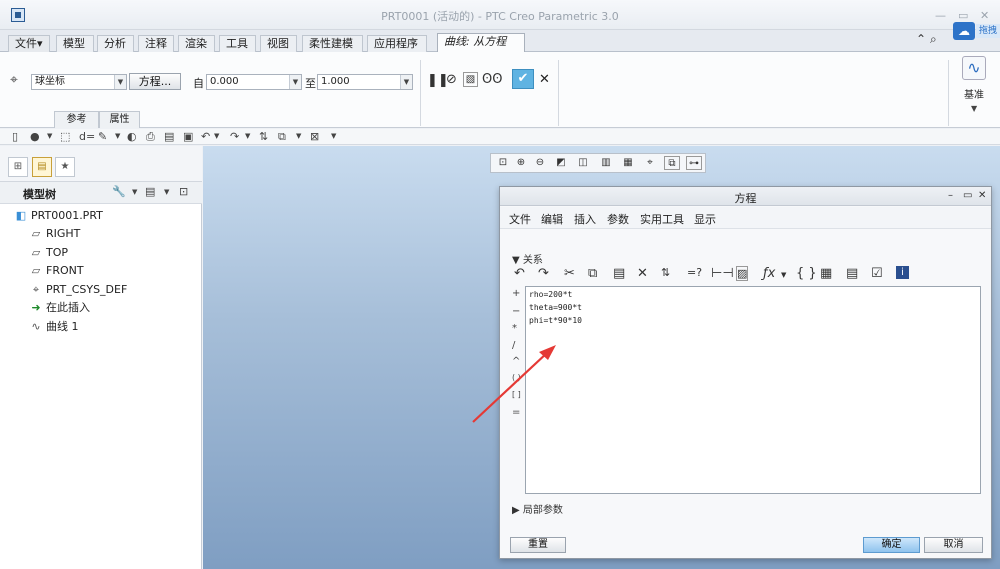  What do you see at coordinates (102, 136) in the screenshot?
I see `pen-icon: ✎` at bounding box center [102, 136].